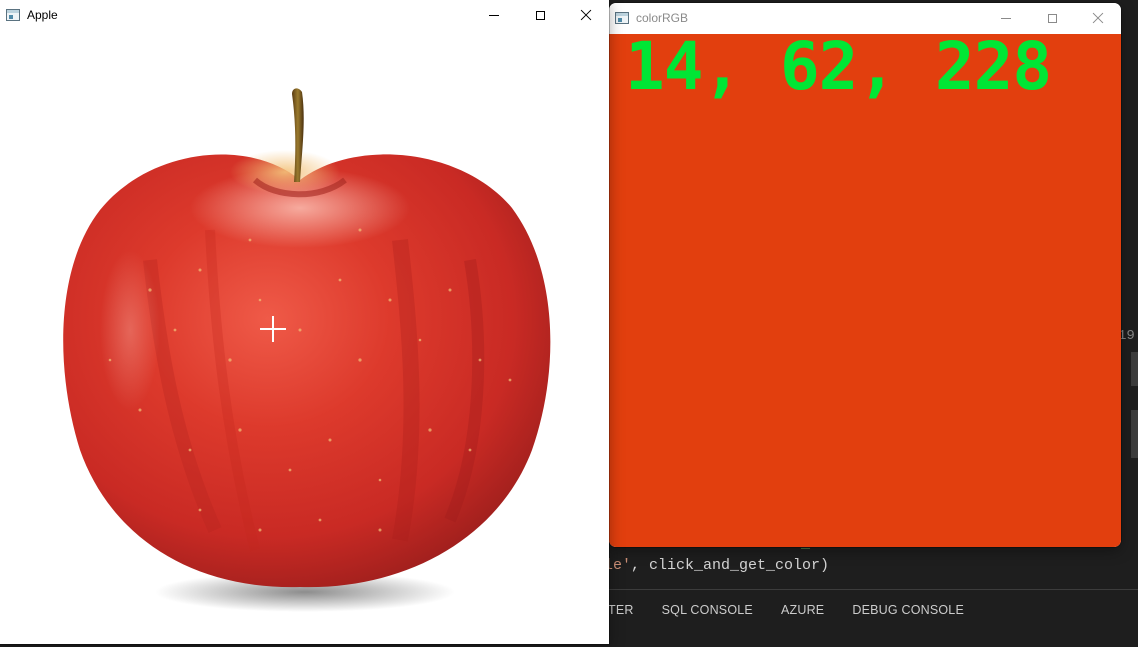  Describe the element at coordinates (730, 565) in the screenshot. I see `editor-code-token: , click_and_get_color)` at that location.